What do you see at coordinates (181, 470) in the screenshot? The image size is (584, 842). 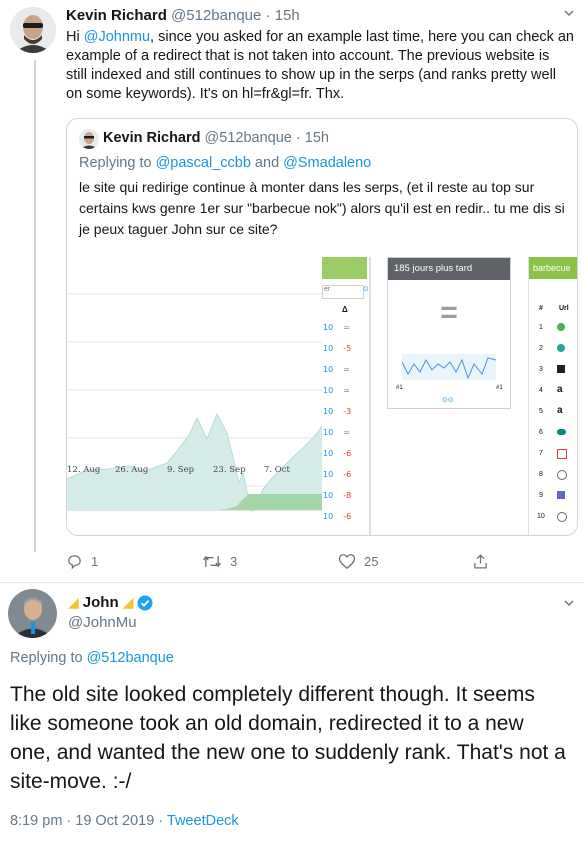 I see `x-tick-2: 9. Sep` at bounding box center [181, 470].